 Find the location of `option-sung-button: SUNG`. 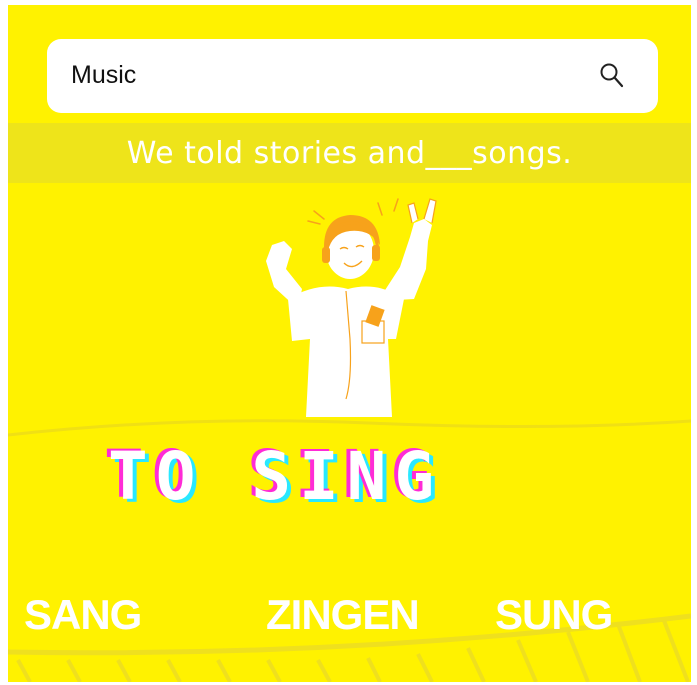

option-sung-button: SUNG is located at coordinates (554, 615).